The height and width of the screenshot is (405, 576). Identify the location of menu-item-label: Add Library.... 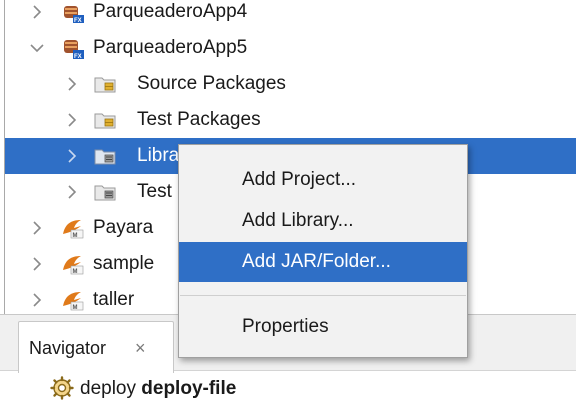
(298, 220).